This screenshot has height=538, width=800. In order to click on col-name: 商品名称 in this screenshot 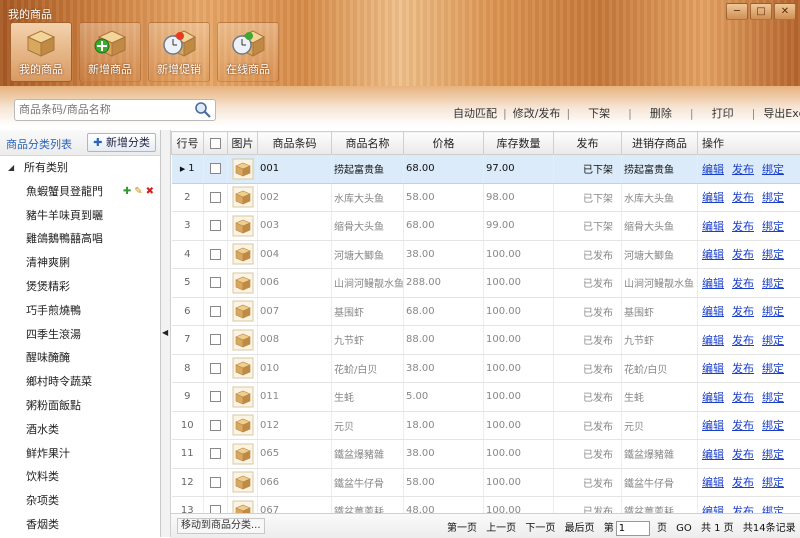, I will do `click(368, 143)`.